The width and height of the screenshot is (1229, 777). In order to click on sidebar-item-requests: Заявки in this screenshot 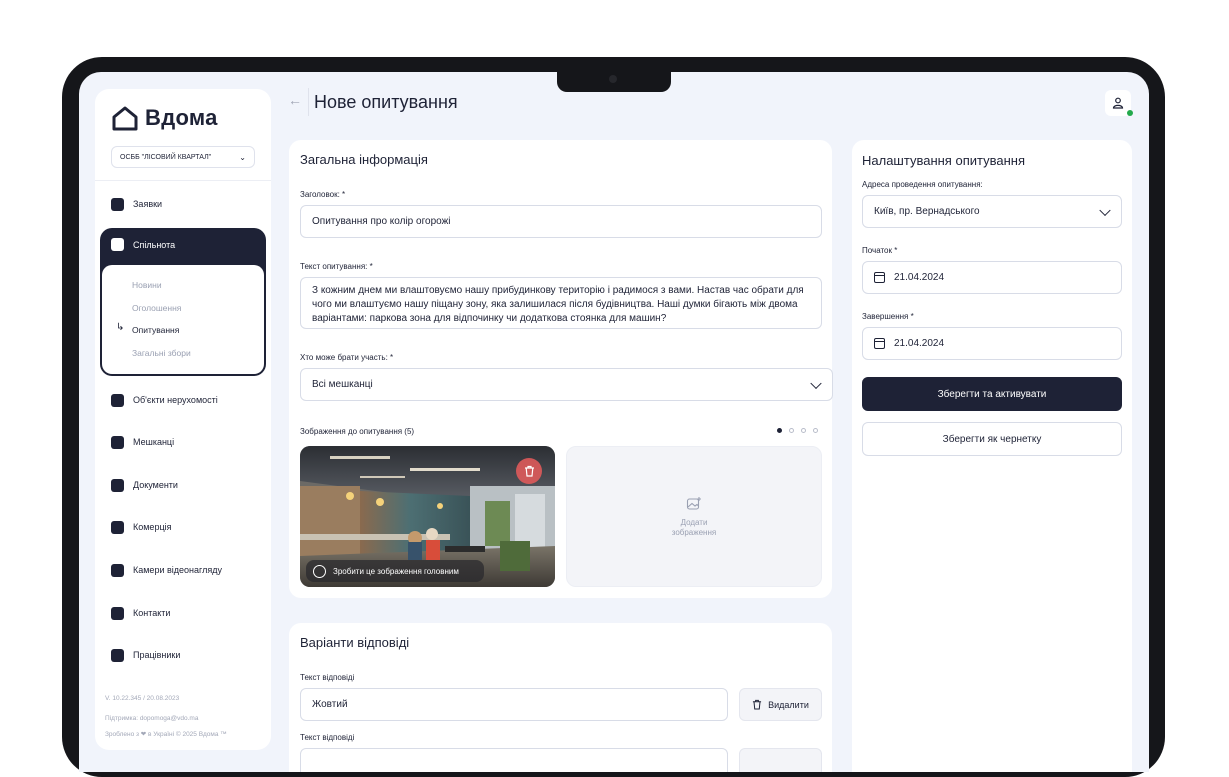, I will do `click(136, 204)`.